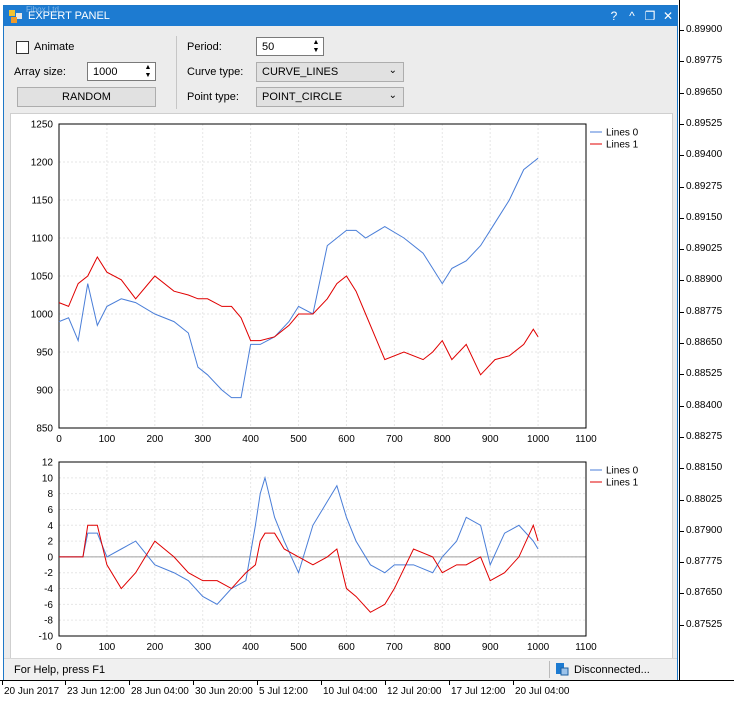  I want to click on curve-type-label: Curve type:, so click(215, 72).